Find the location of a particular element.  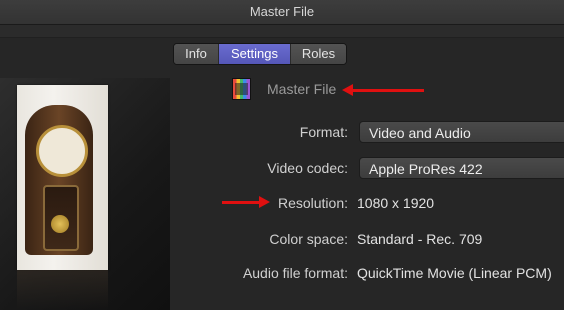

toolbar-strip is located at coordinates (282, 31).